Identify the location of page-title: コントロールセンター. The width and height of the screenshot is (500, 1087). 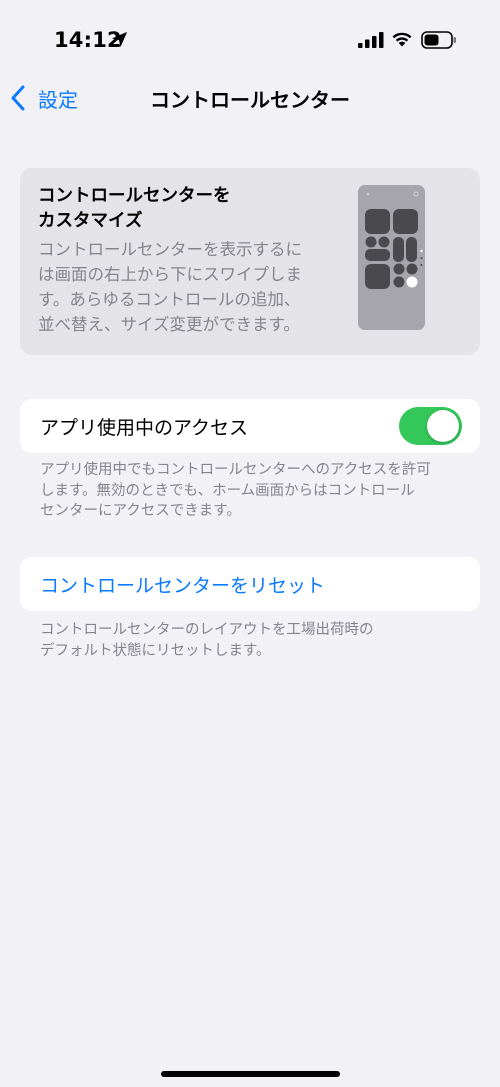
(250, 100).